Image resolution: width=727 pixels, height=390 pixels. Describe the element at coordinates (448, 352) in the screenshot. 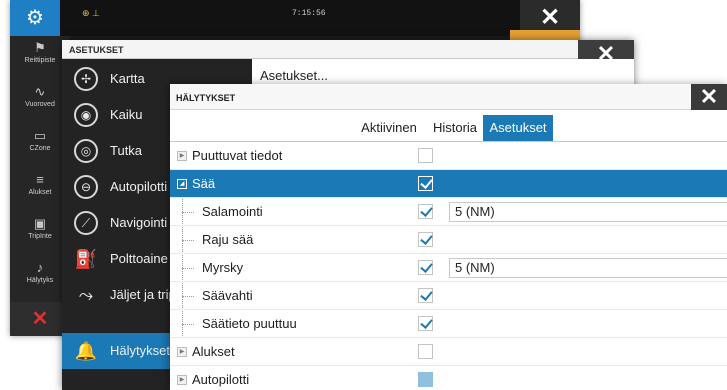

I see `alarm-row-vessels: ▶ Alukset` at that location.